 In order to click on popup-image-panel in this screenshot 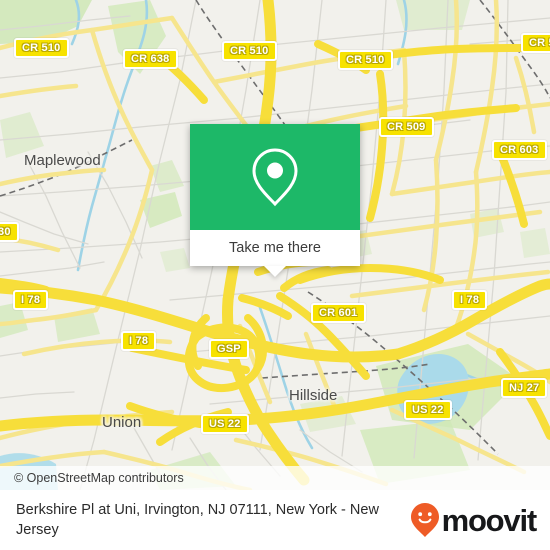, I will do `click(275, 177)`.